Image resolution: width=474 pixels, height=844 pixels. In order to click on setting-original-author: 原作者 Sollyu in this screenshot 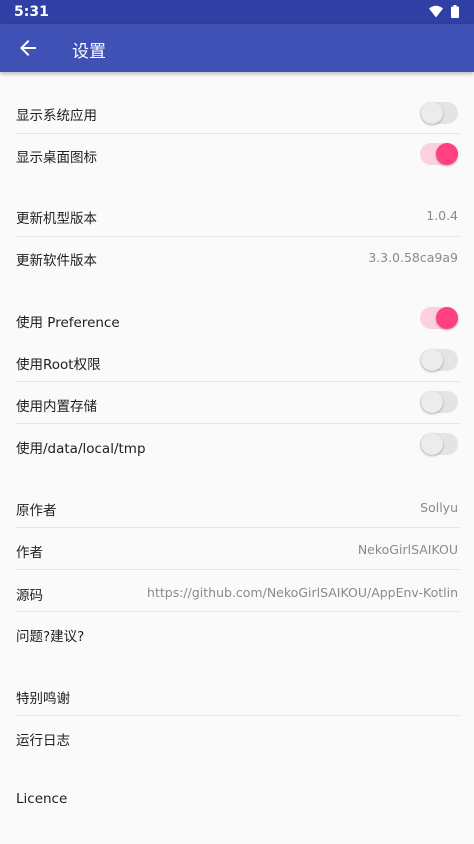, I will do `click(237, 507)`.